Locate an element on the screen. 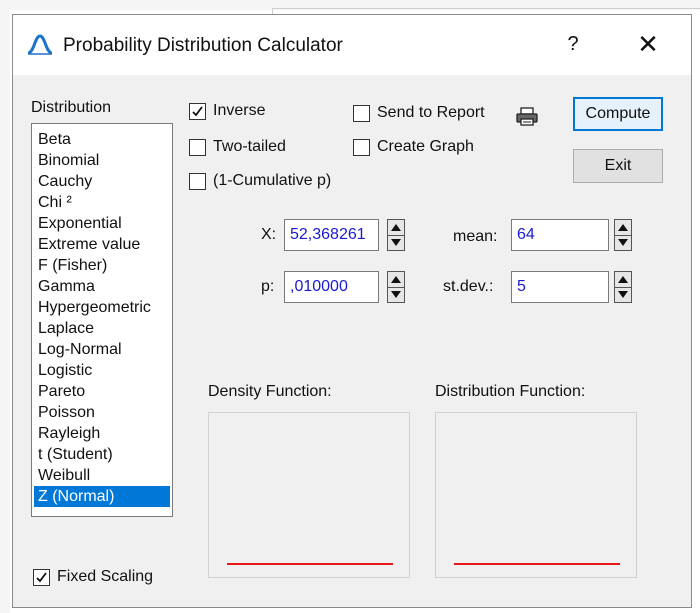 This screenshot has height=613, width=700. mean-label: mean: is located at coordinates (475, 236).